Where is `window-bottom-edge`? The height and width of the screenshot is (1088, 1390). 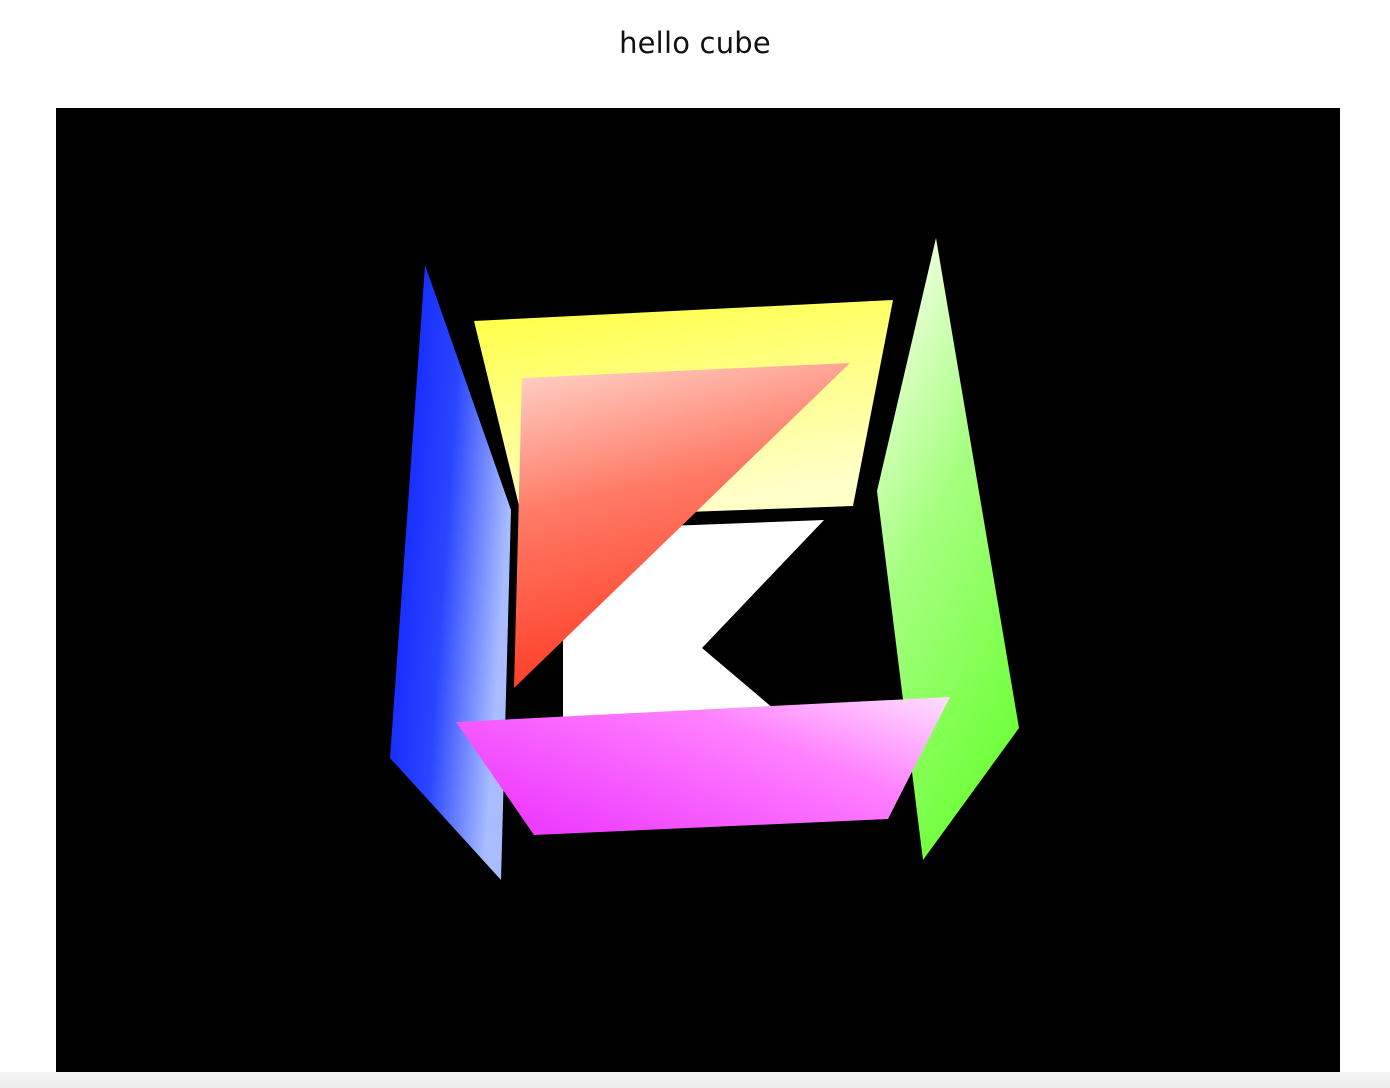 window-bottom-edge is located at coordinates (695, 1080).